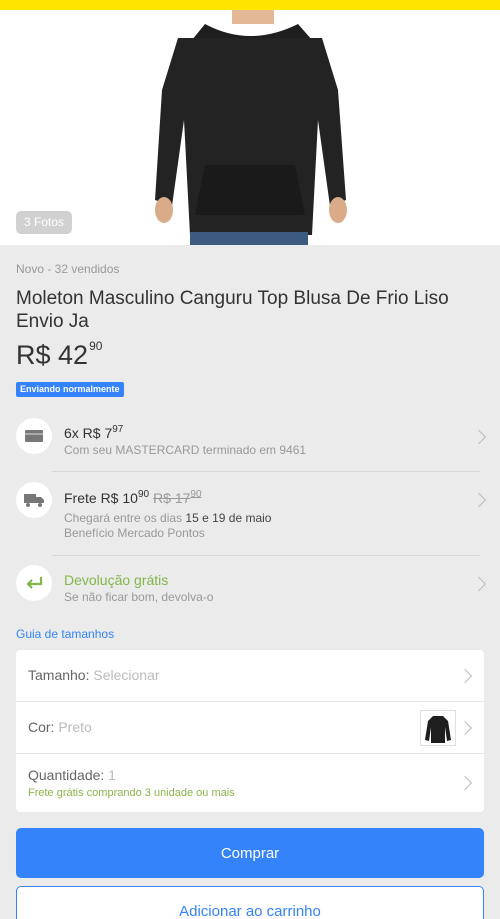  I want to click on quantity-label: Quantidade: 1, so click(72, 775).